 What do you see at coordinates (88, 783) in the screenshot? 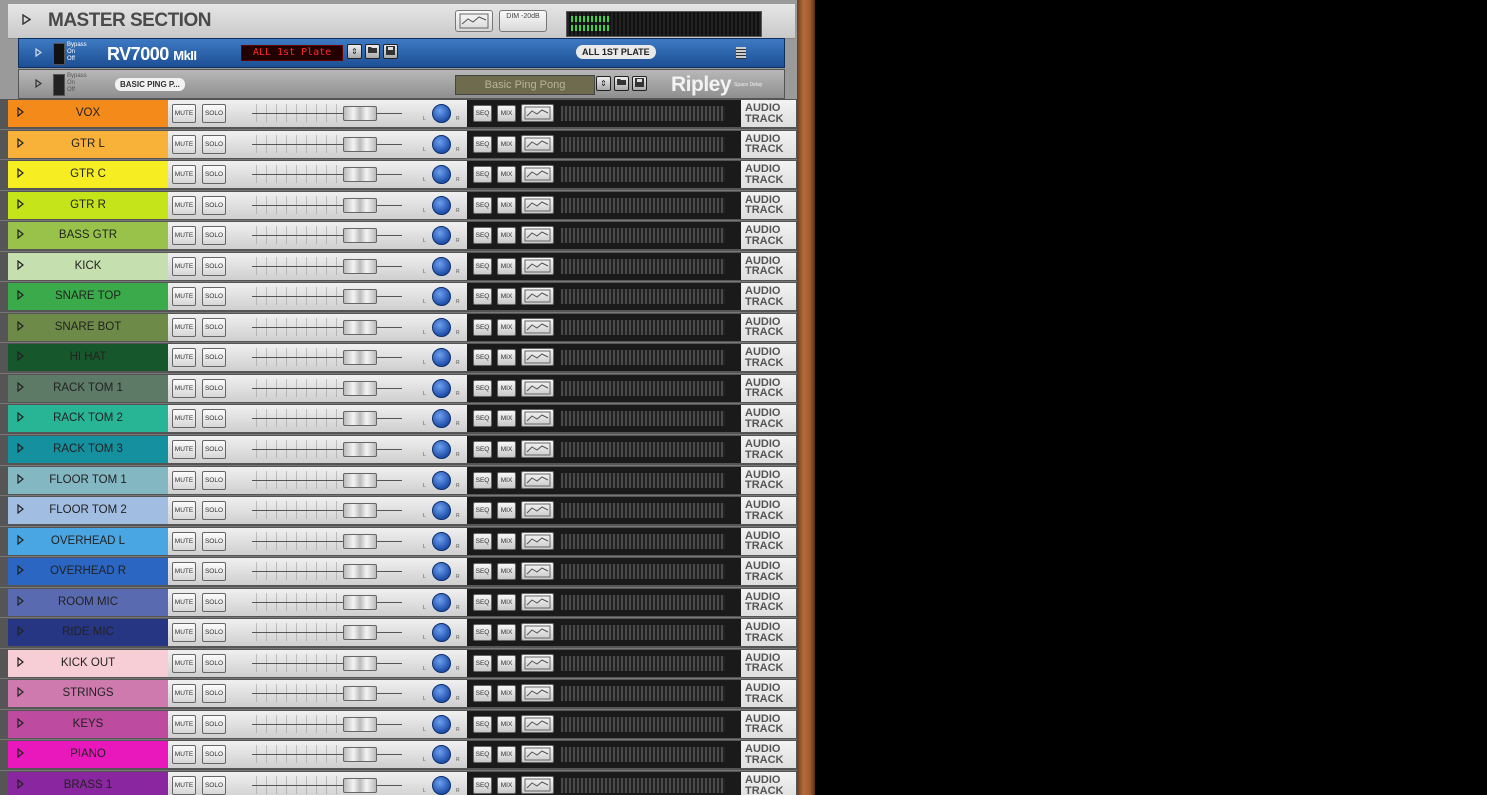
I see `channel-name: BRASS 1` at bounding box center [88, 783].